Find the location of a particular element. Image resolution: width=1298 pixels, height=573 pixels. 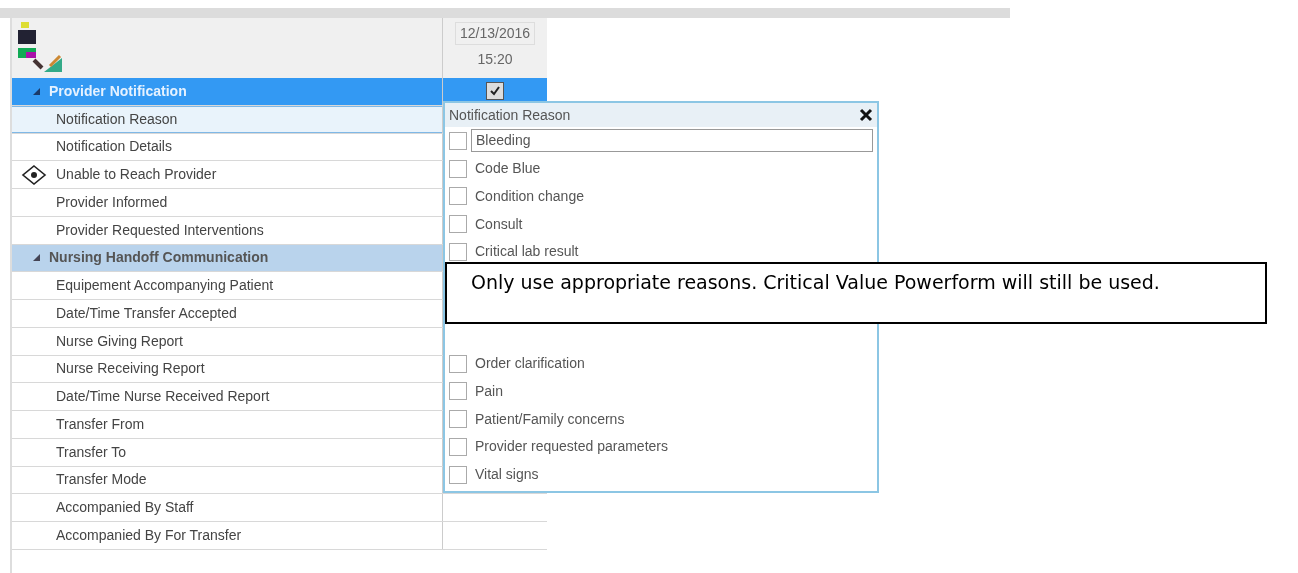

row-label: Accompanied By Staff is located at coordinates (125, 508).